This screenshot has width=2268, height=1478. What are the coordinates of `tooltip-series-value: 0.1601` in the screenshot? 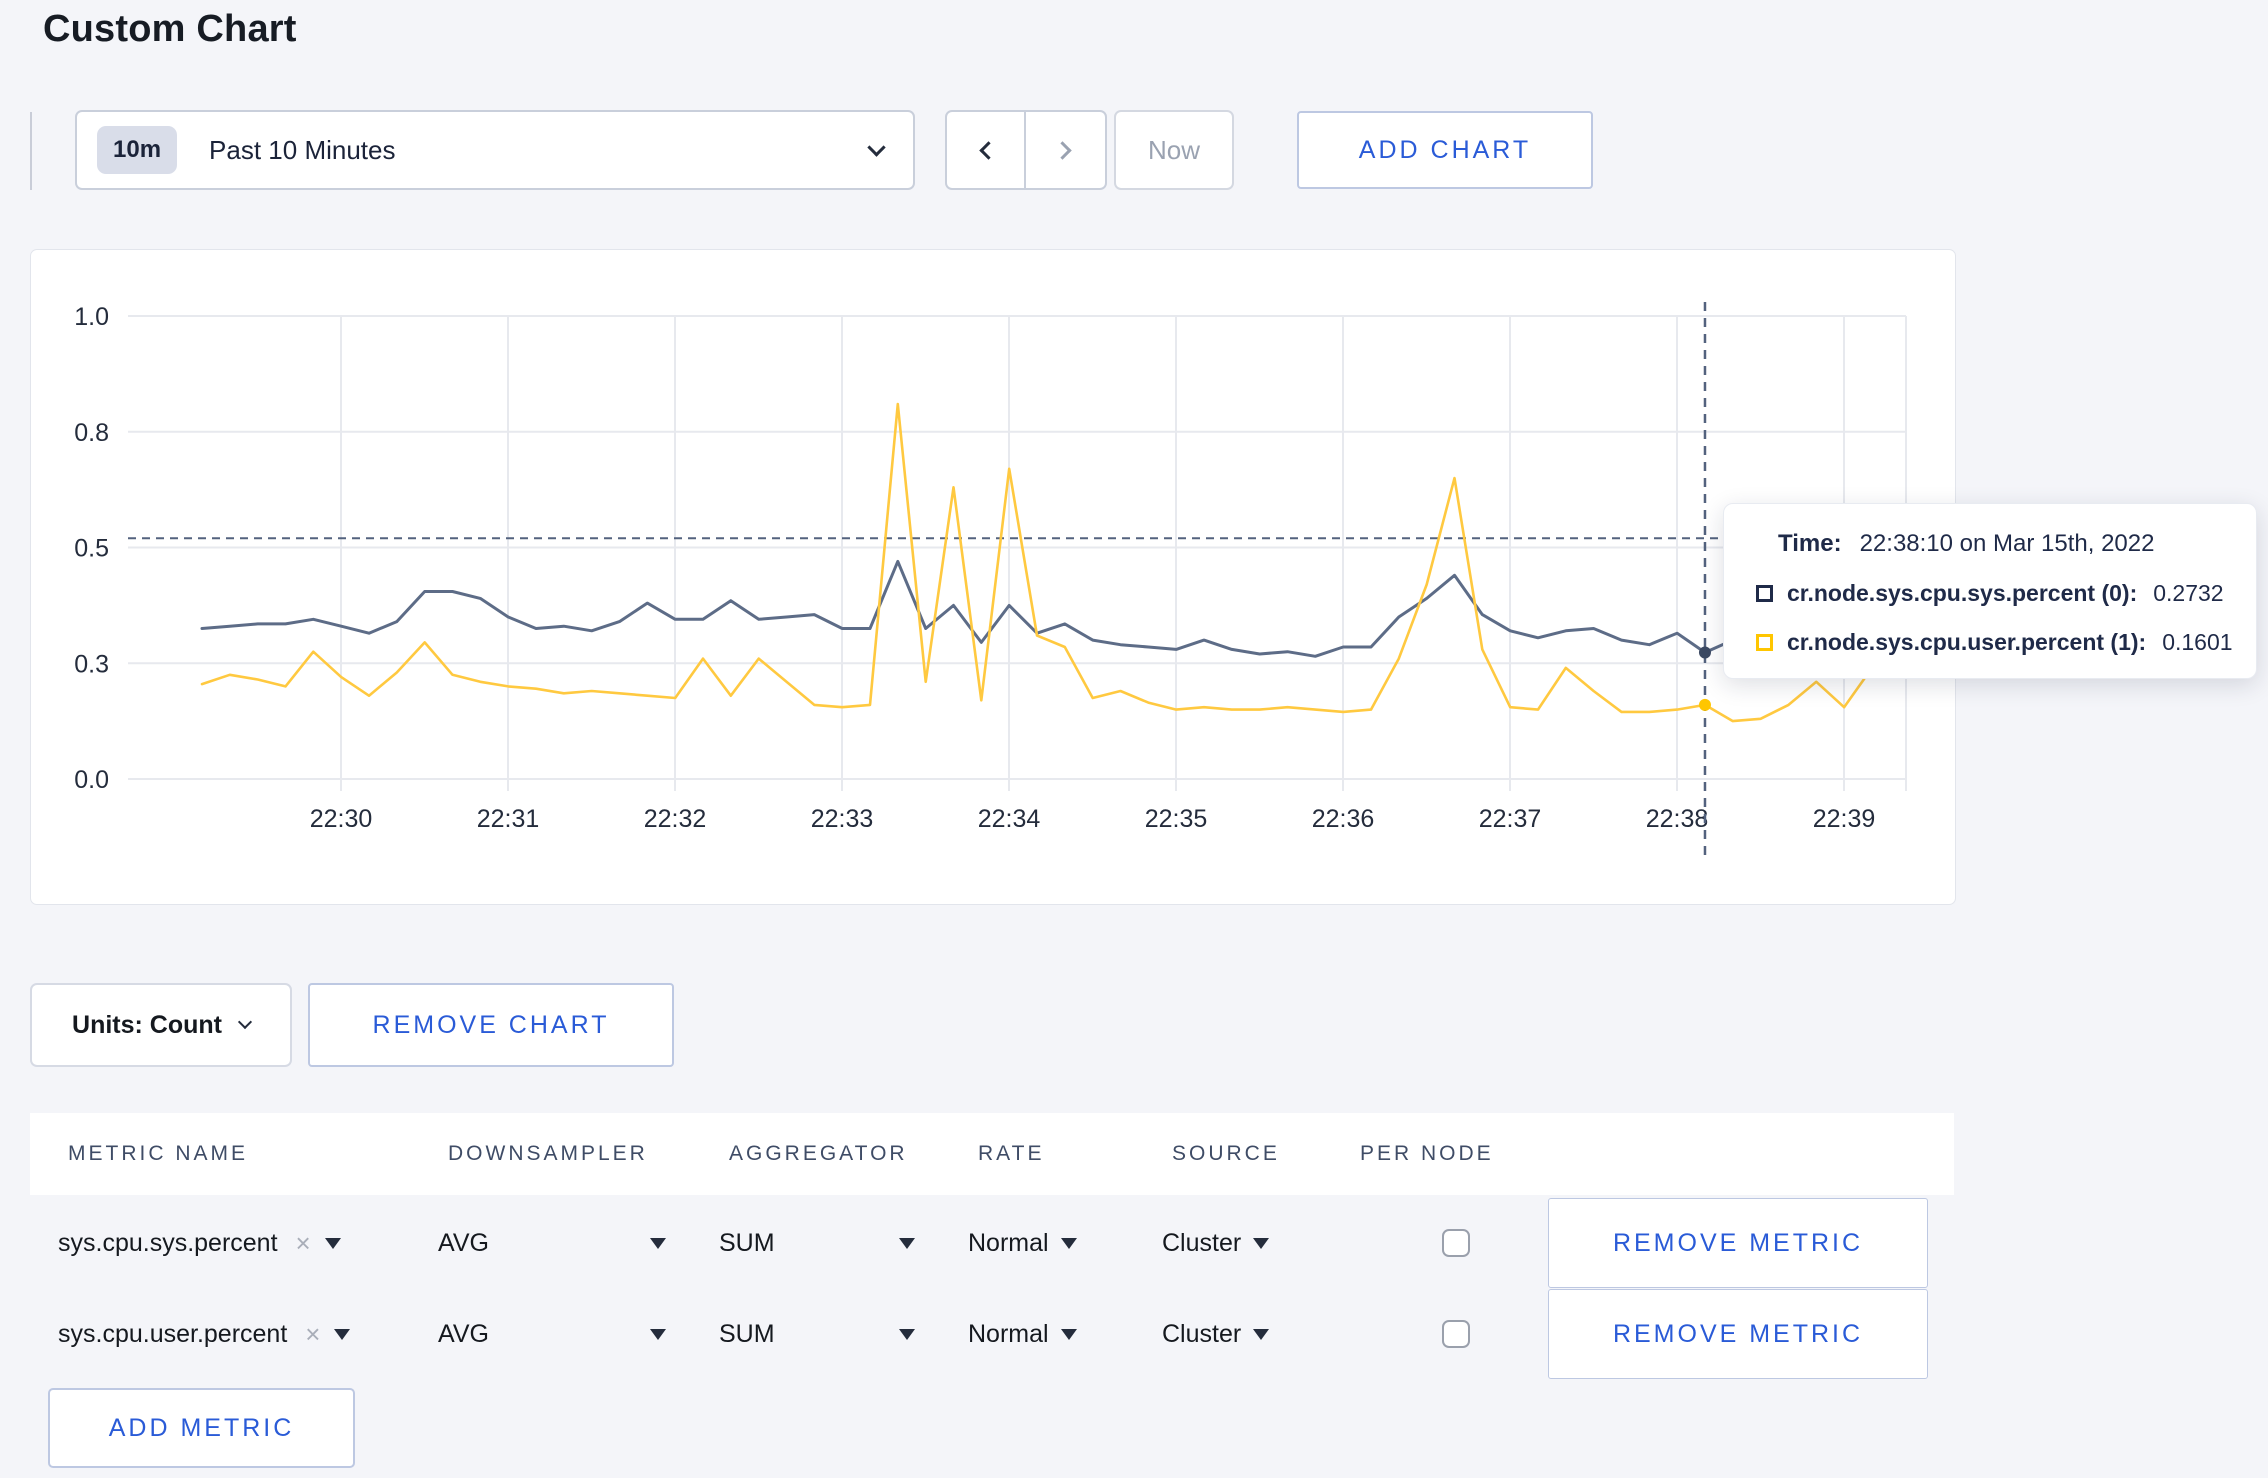 It's located at (2197, 642).